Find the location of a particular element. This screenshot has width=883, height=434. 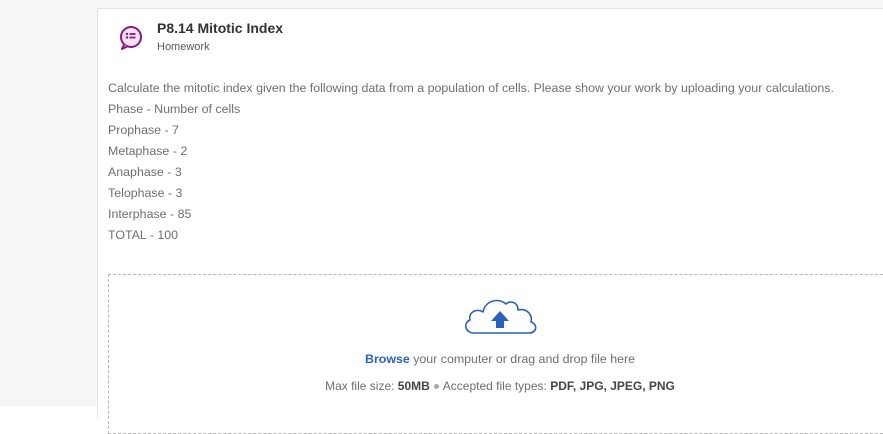

separator-dot is located at coordinates (436, 387).